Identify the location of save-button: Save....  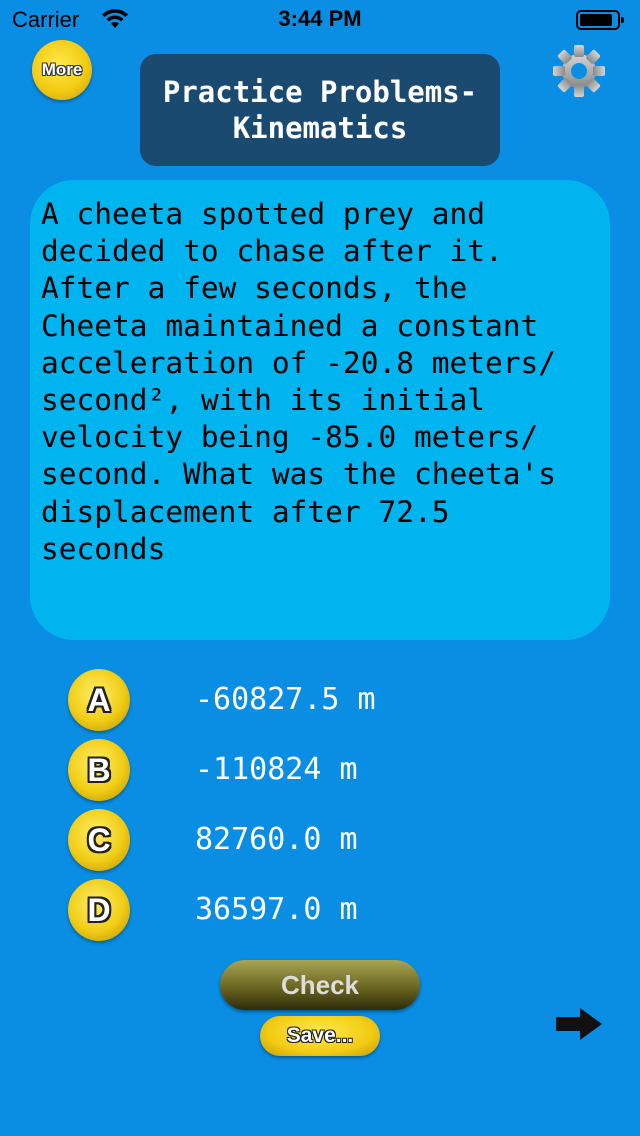
(320, 1036).